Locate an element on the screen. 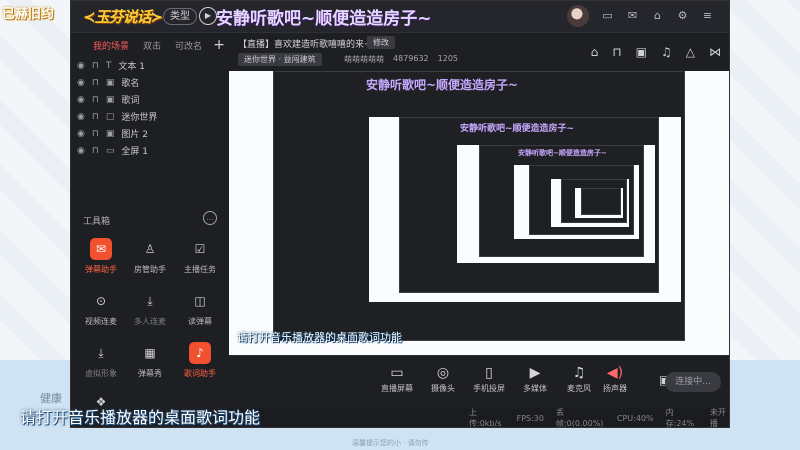 The width and height of the screenshot is (800, 450). fps-readout: FPS:30 is located at coordinates (530, 418).